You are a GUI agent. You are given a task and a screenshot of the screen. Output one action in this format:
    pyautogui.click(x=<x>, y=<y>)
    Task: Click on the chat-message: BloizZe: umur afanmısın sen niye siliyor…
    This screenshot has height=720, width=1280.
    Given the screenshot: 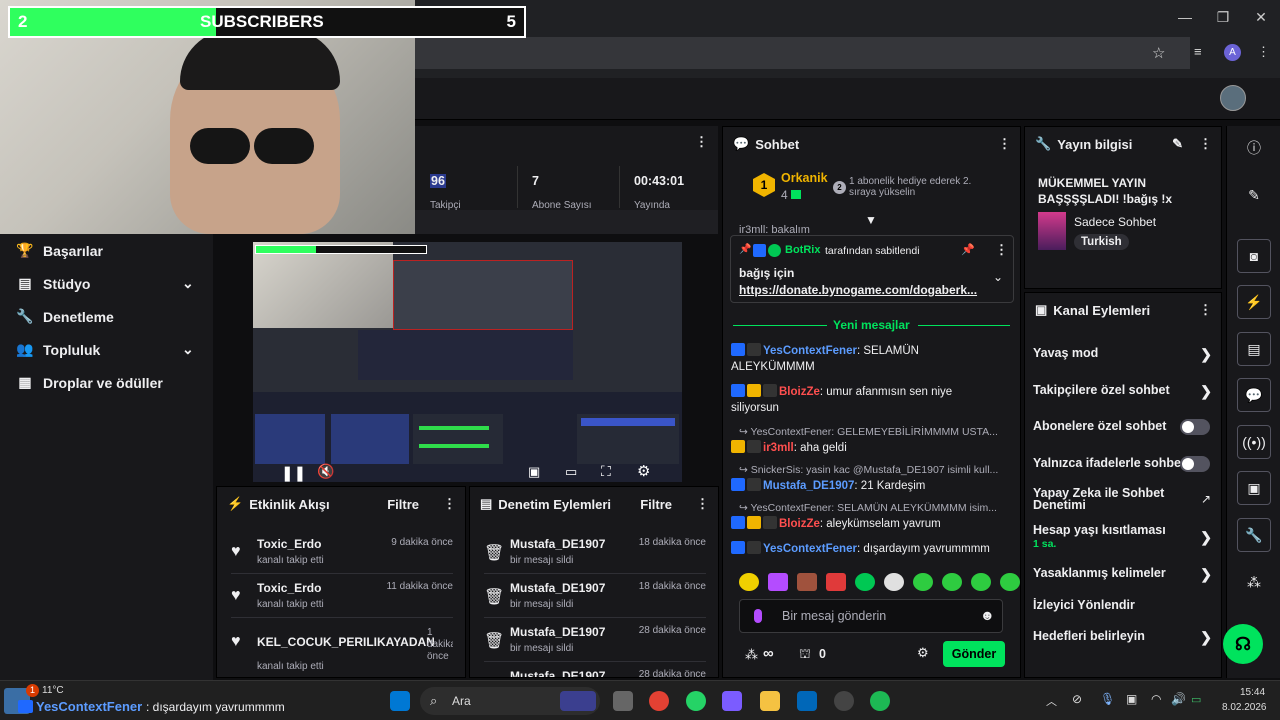 What is the action you would take?
    pyautogui.click(x=863, y=400)
    